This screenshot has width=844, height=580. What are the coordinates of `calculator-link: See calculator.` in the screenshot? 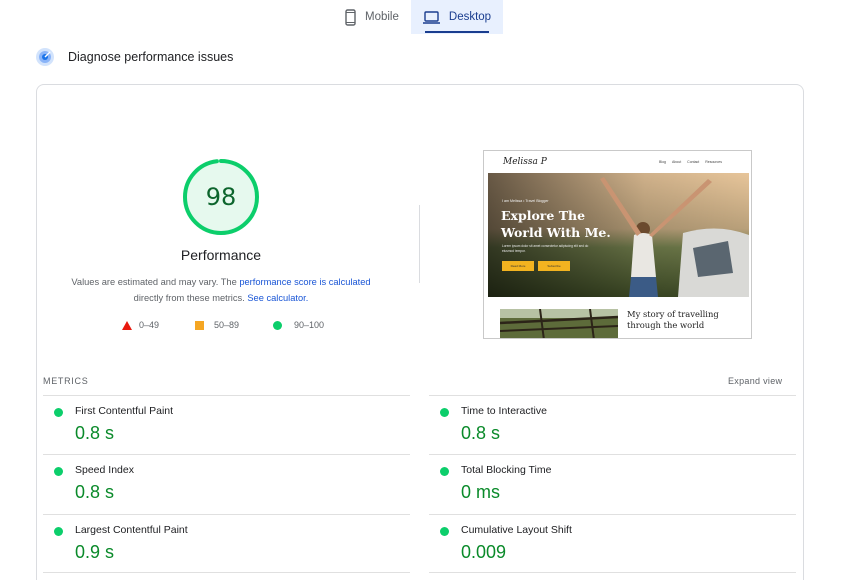 It's located at (277, 298).